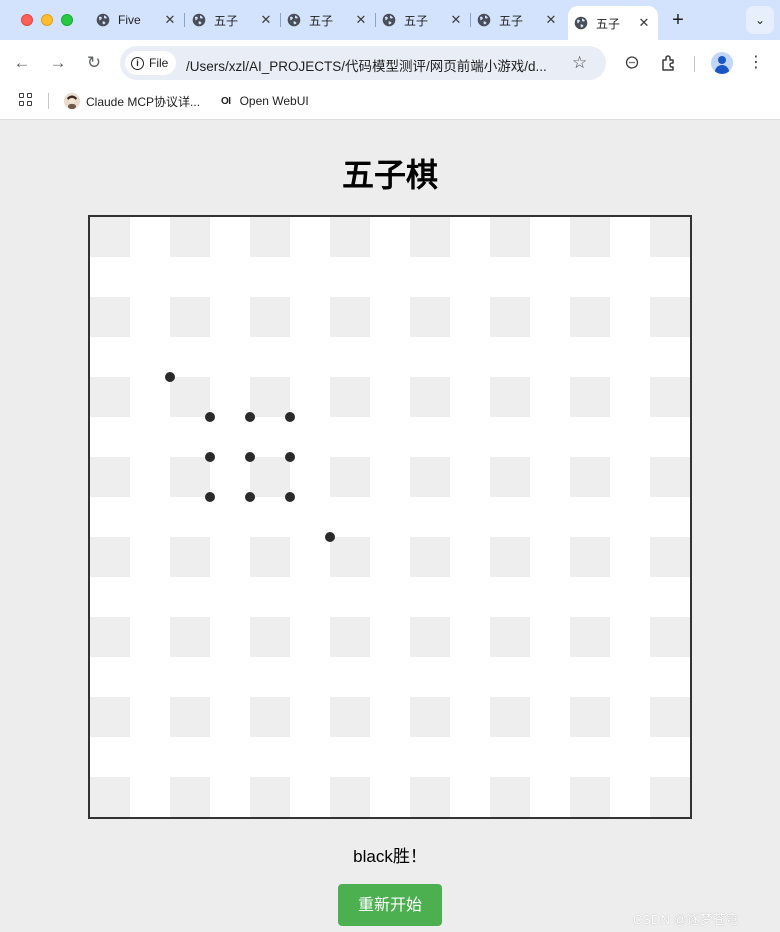 This screenshot has width=780, height=932. What do you see at coordinates (760, 20) in the screenshot?
I see `tab-search-button: ⌄` at bounding box center [760, 20].